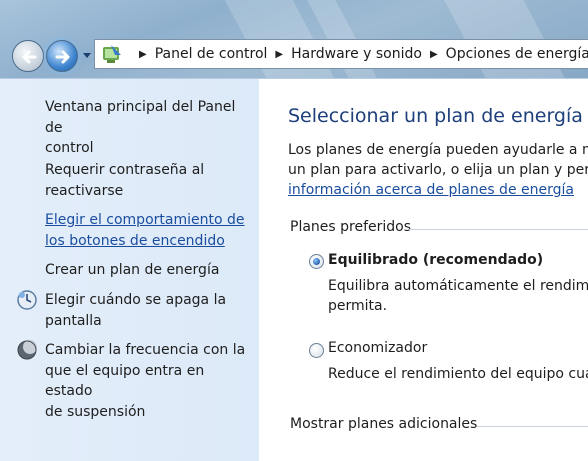 Image resolution: width=588 pixels, height=461 pixels. Describe the element at coordinates (69, 148) in the screenshot. I see `sidebar-item-label: control` at that location.